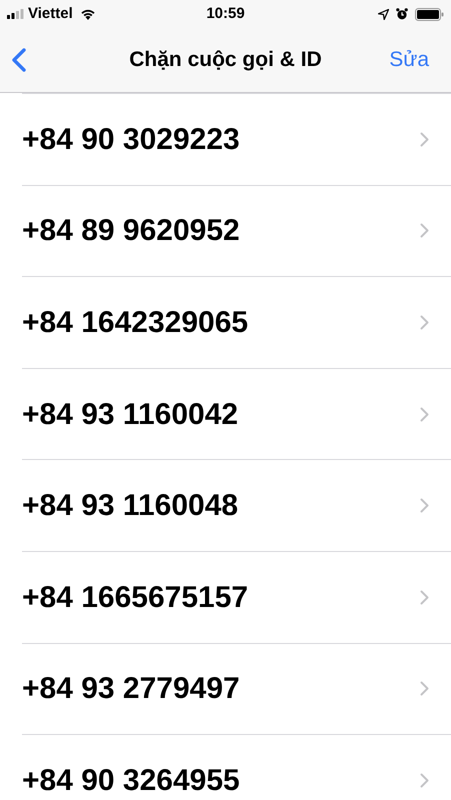 Image resolution: width=451 pixels, height=800 pixels. What do you see at coordinates (88, 14) in the screenshot?
I see `wifi-icon` at bounding box center [88, 14].